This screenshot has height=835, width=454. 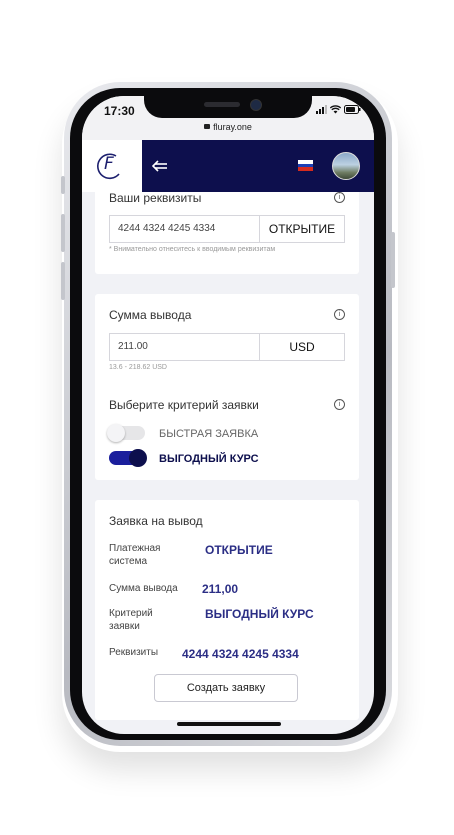 What do you see at coordinates (63, 233) in the screenshot?
I see `phone-volume-up-button` at bounding box center [63, 233].